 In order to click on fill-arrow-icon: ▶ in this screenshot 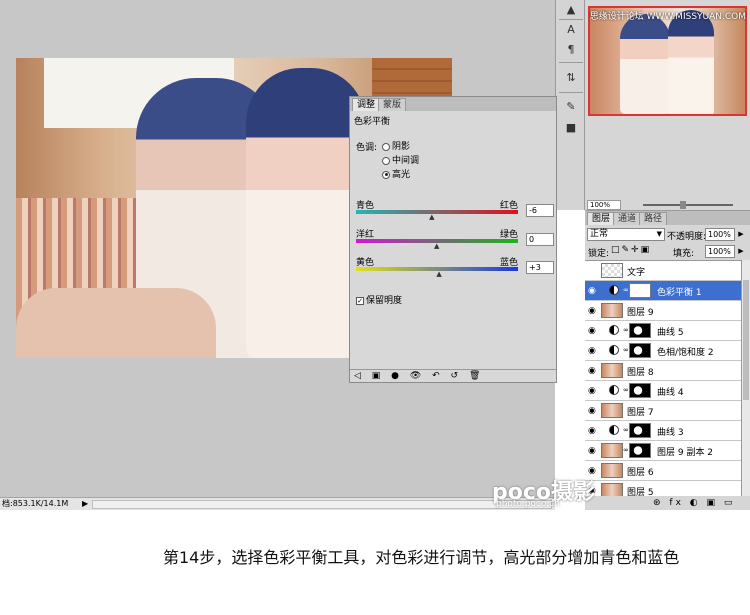, I will do `click(741, 251)`.